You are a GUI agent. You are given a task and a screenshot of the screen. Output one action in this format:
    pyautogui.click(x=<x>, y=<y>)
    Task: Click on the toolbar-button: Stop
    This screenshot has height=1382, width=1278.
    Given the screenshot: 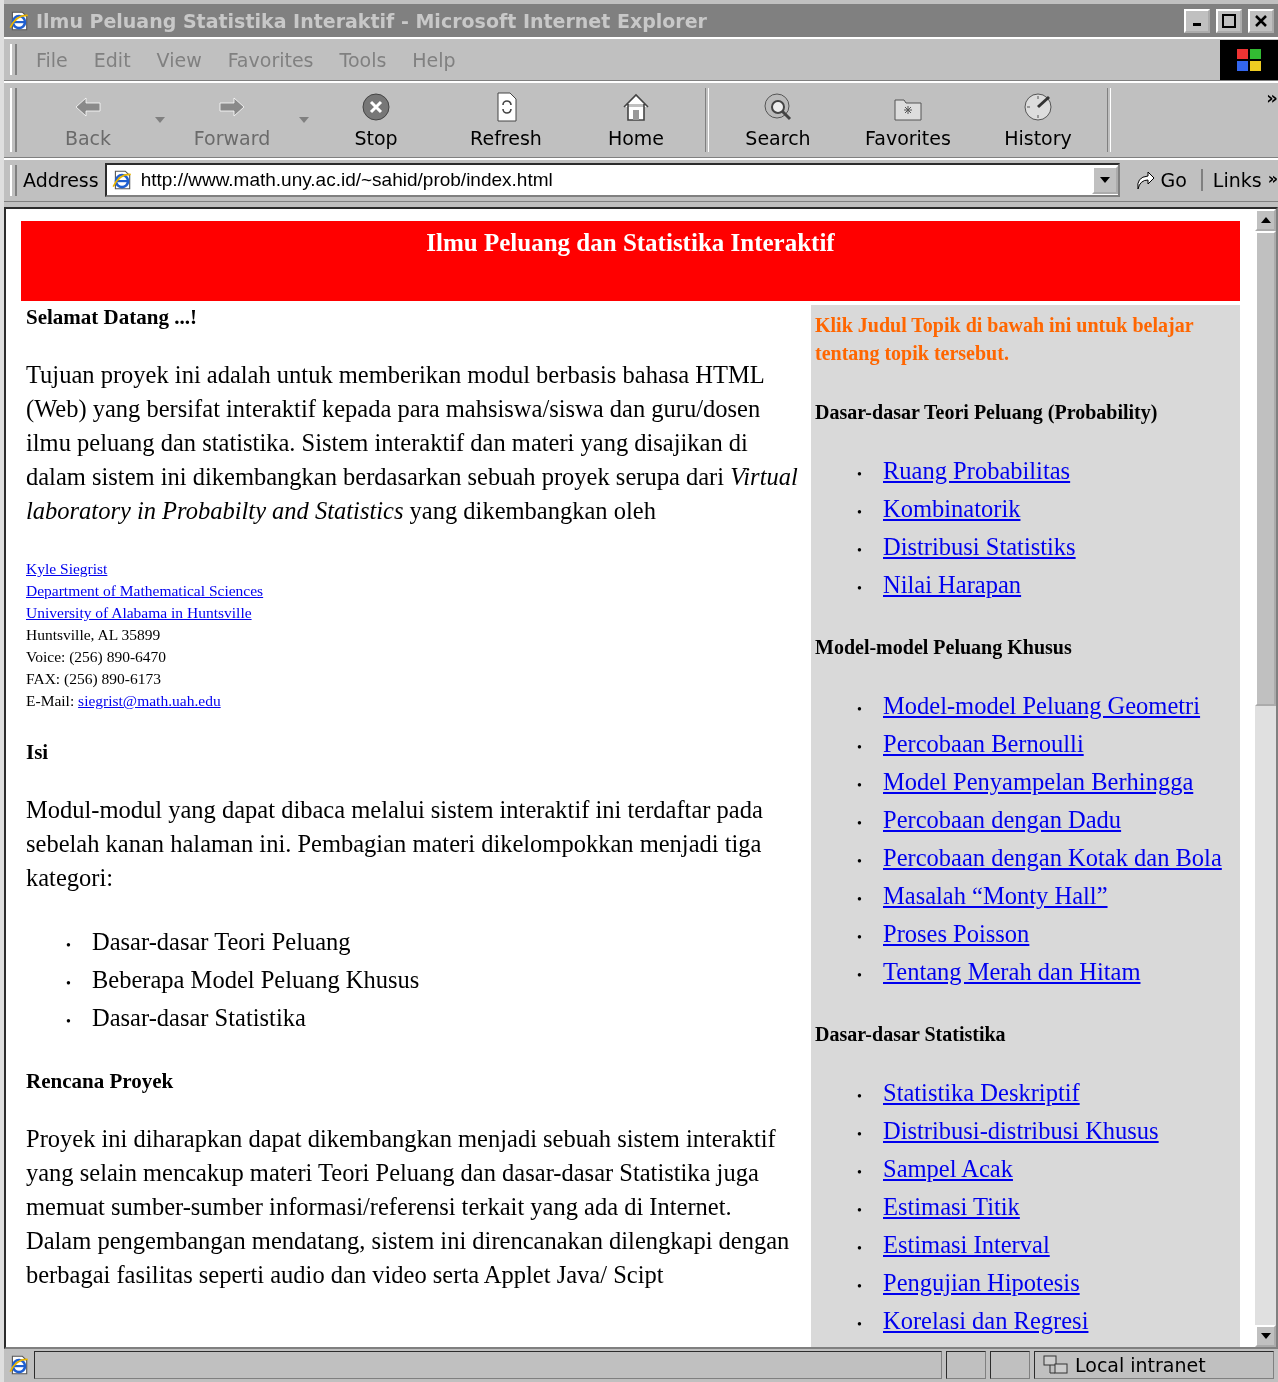 What is the action you would take?
    pyautogui.click(x=376, y=120)
    